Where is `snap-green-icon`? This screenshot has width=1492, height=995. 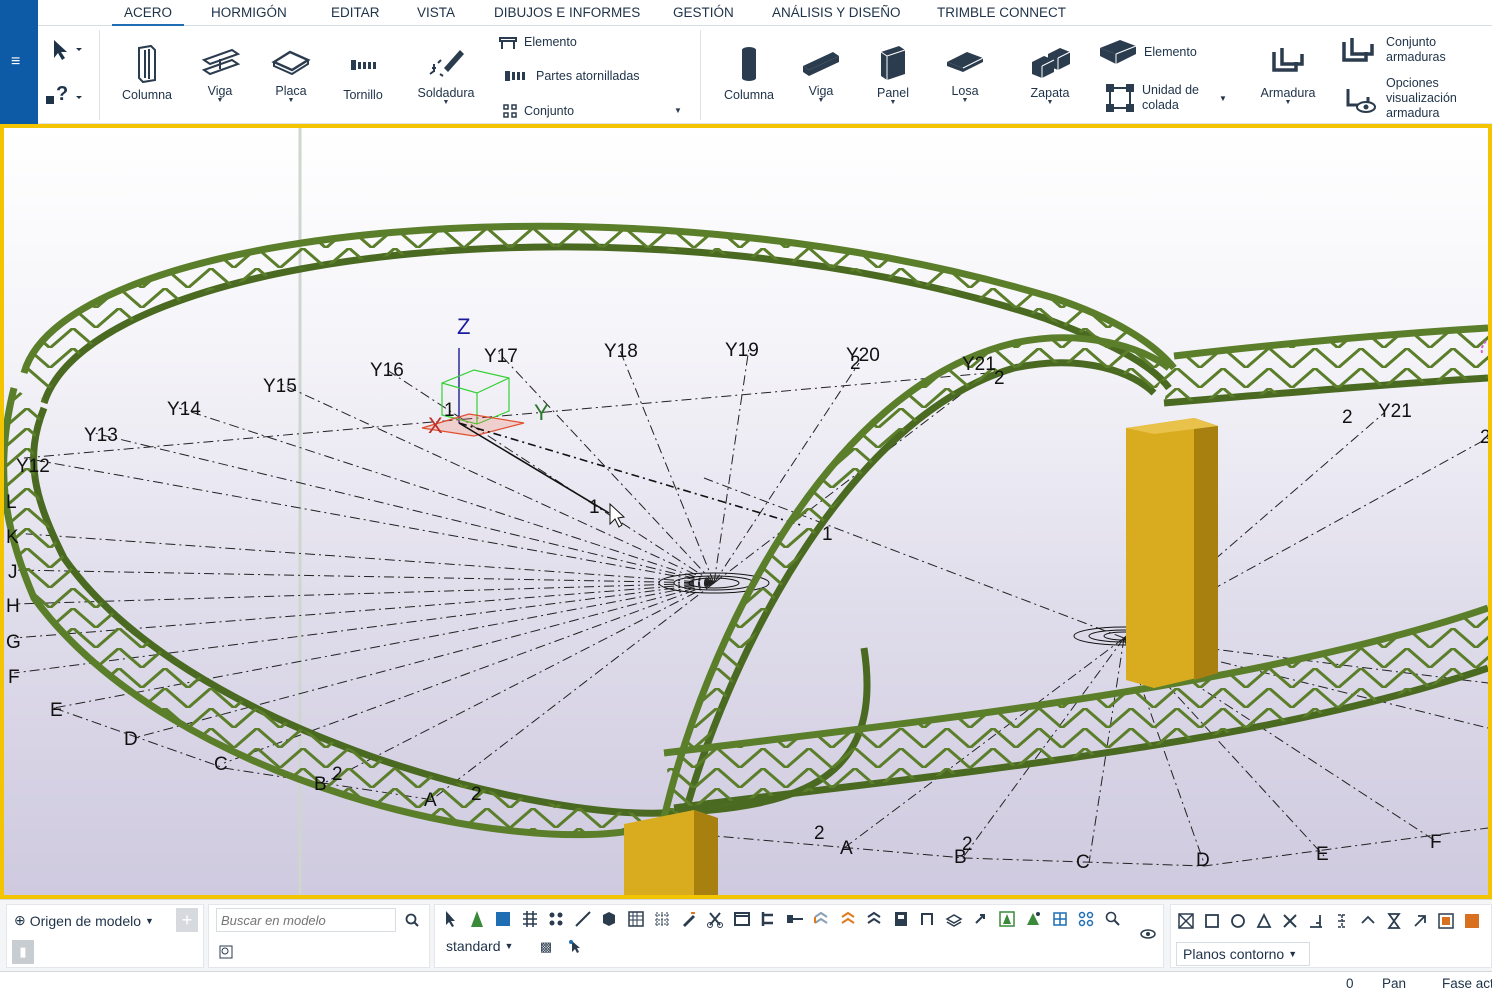 snap-green-icon is located at coordinates (1007, 919).